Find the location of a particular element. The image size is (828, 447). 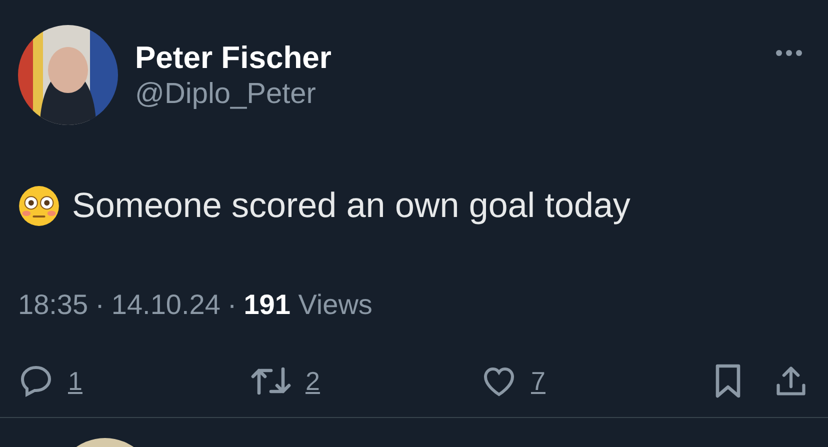

share-button is located at coordinates (791, 381).